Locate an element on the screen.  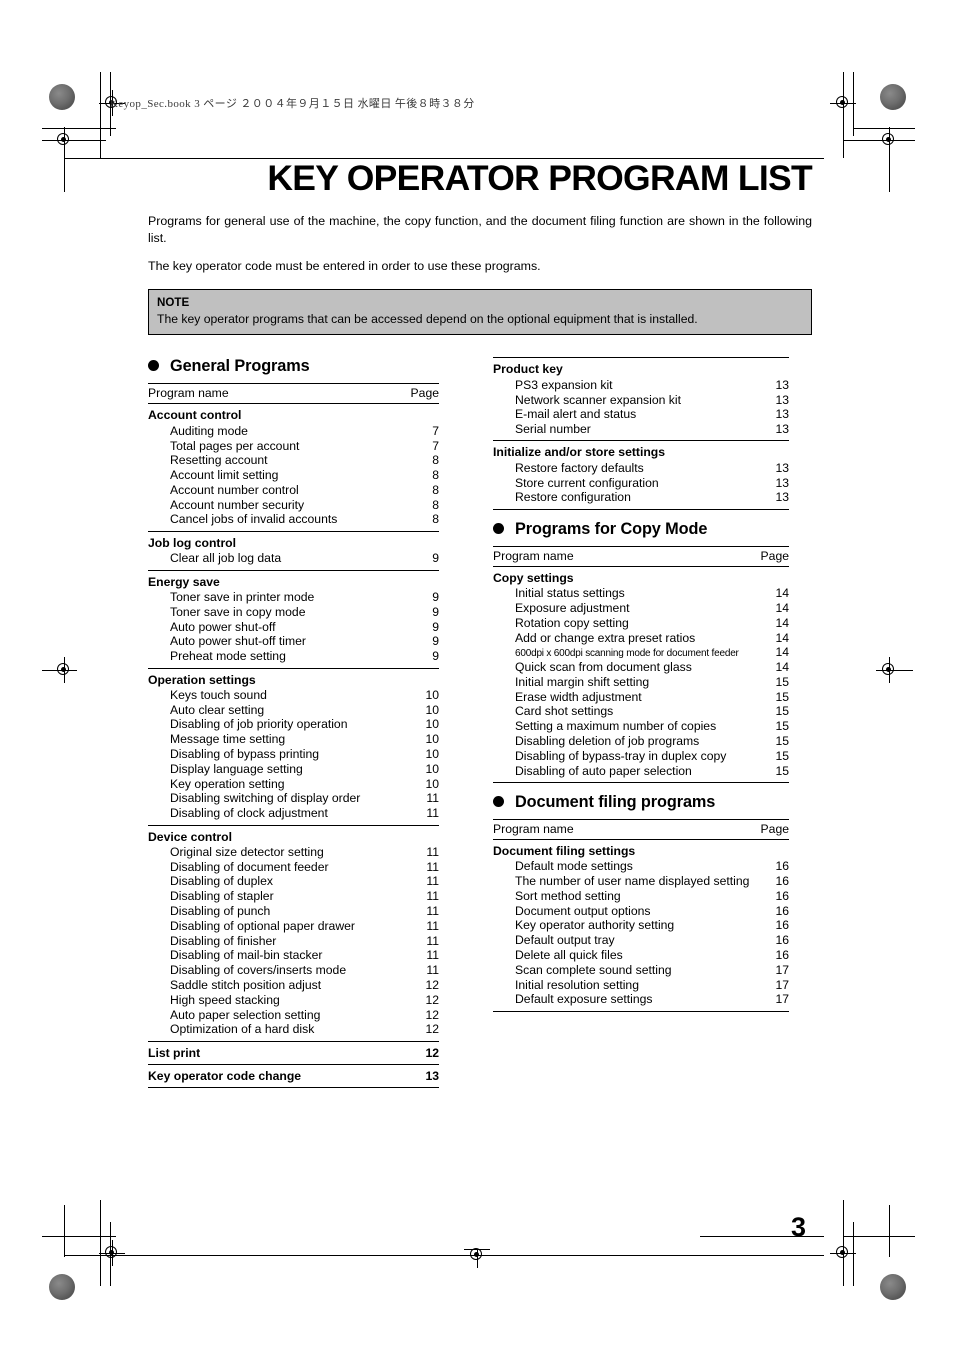
toc-item-row: Disabling switching of display order 11 is located at coordinates (293, 798).